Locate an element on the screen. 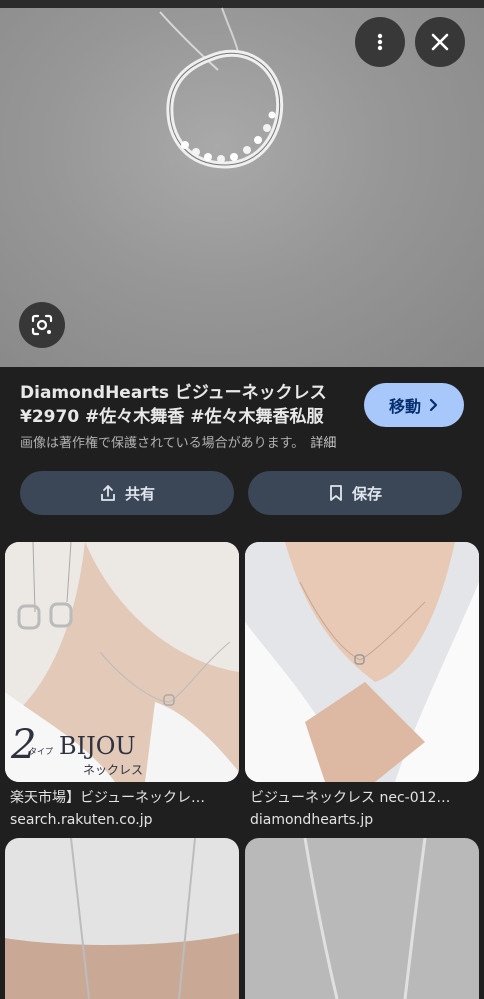  save-button: 保存 is located at coordinates (355, 493).